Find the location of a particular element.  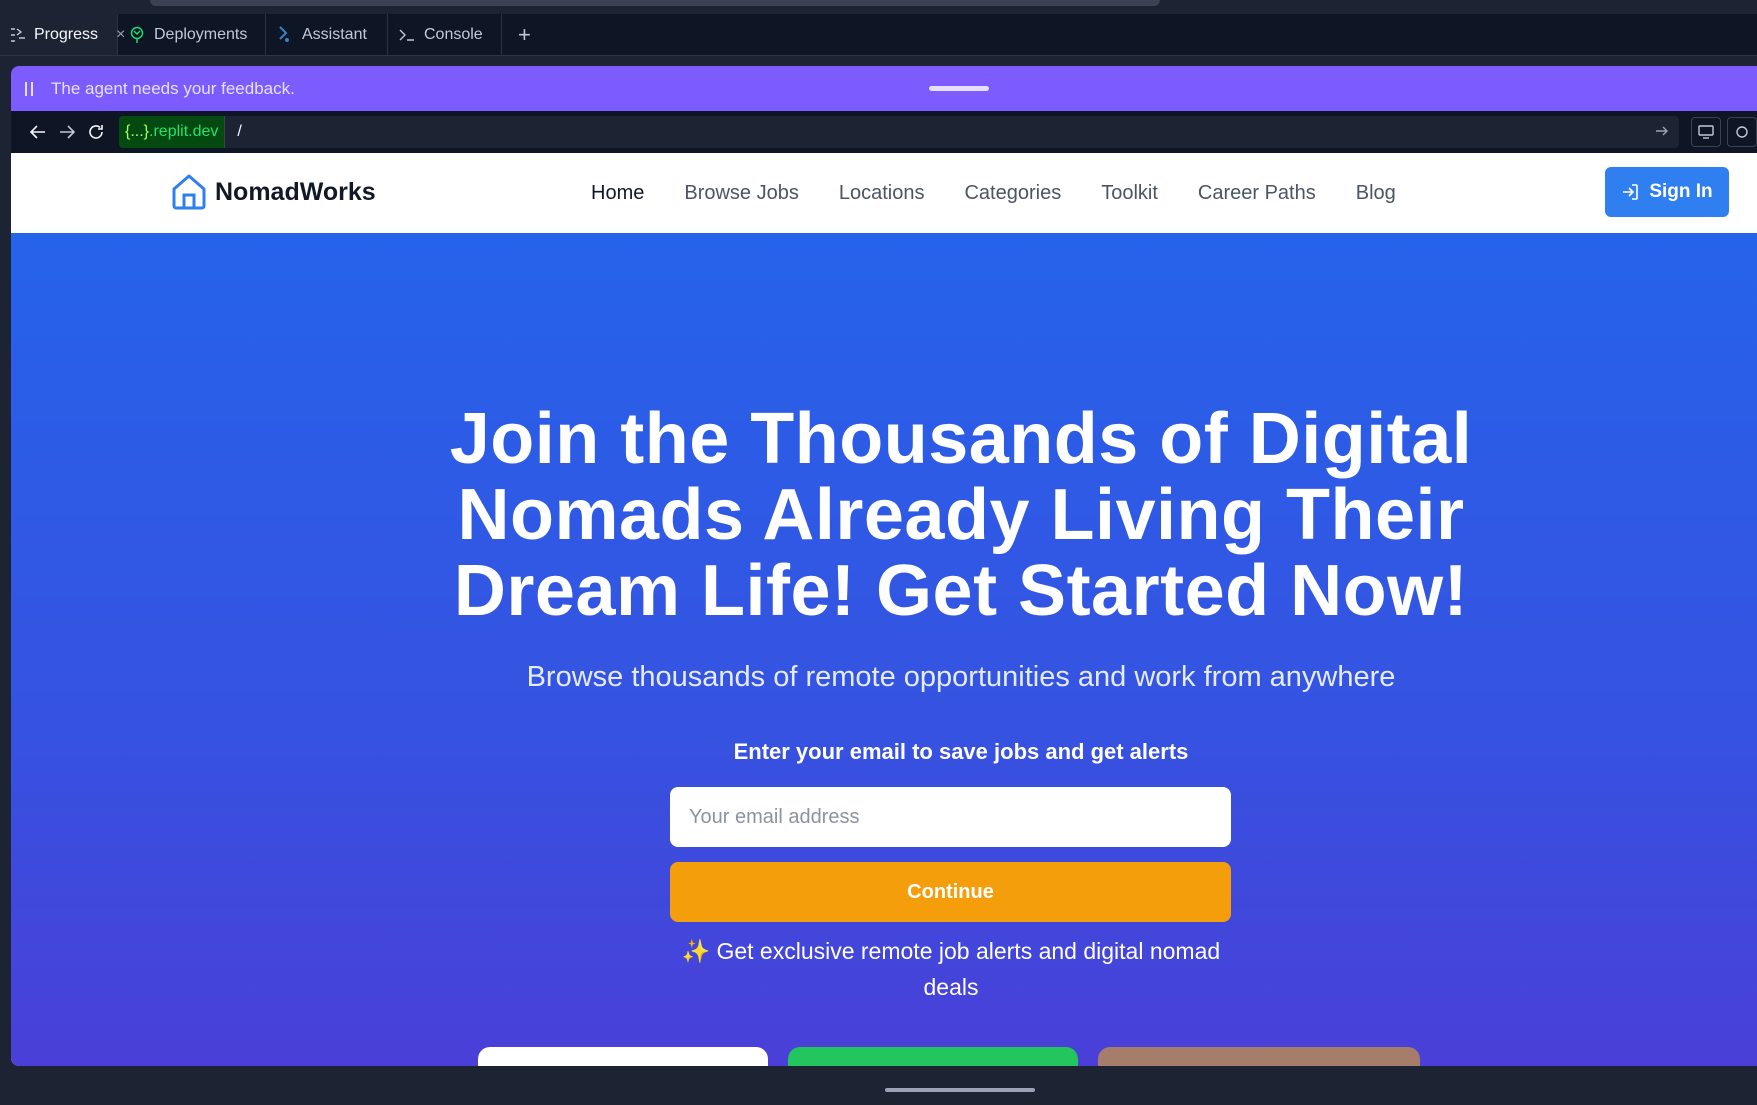

home-indicator is located at coordinates (960, 1090).